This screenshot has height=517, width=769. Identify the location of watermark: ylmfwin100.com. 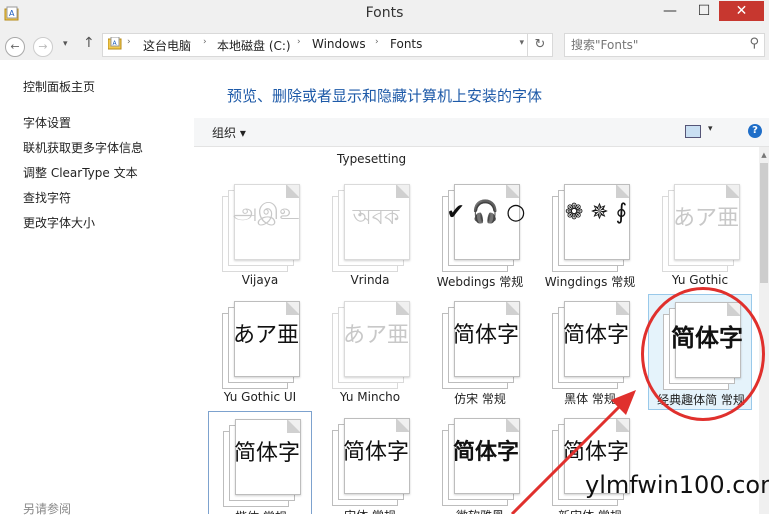
(677, 485).